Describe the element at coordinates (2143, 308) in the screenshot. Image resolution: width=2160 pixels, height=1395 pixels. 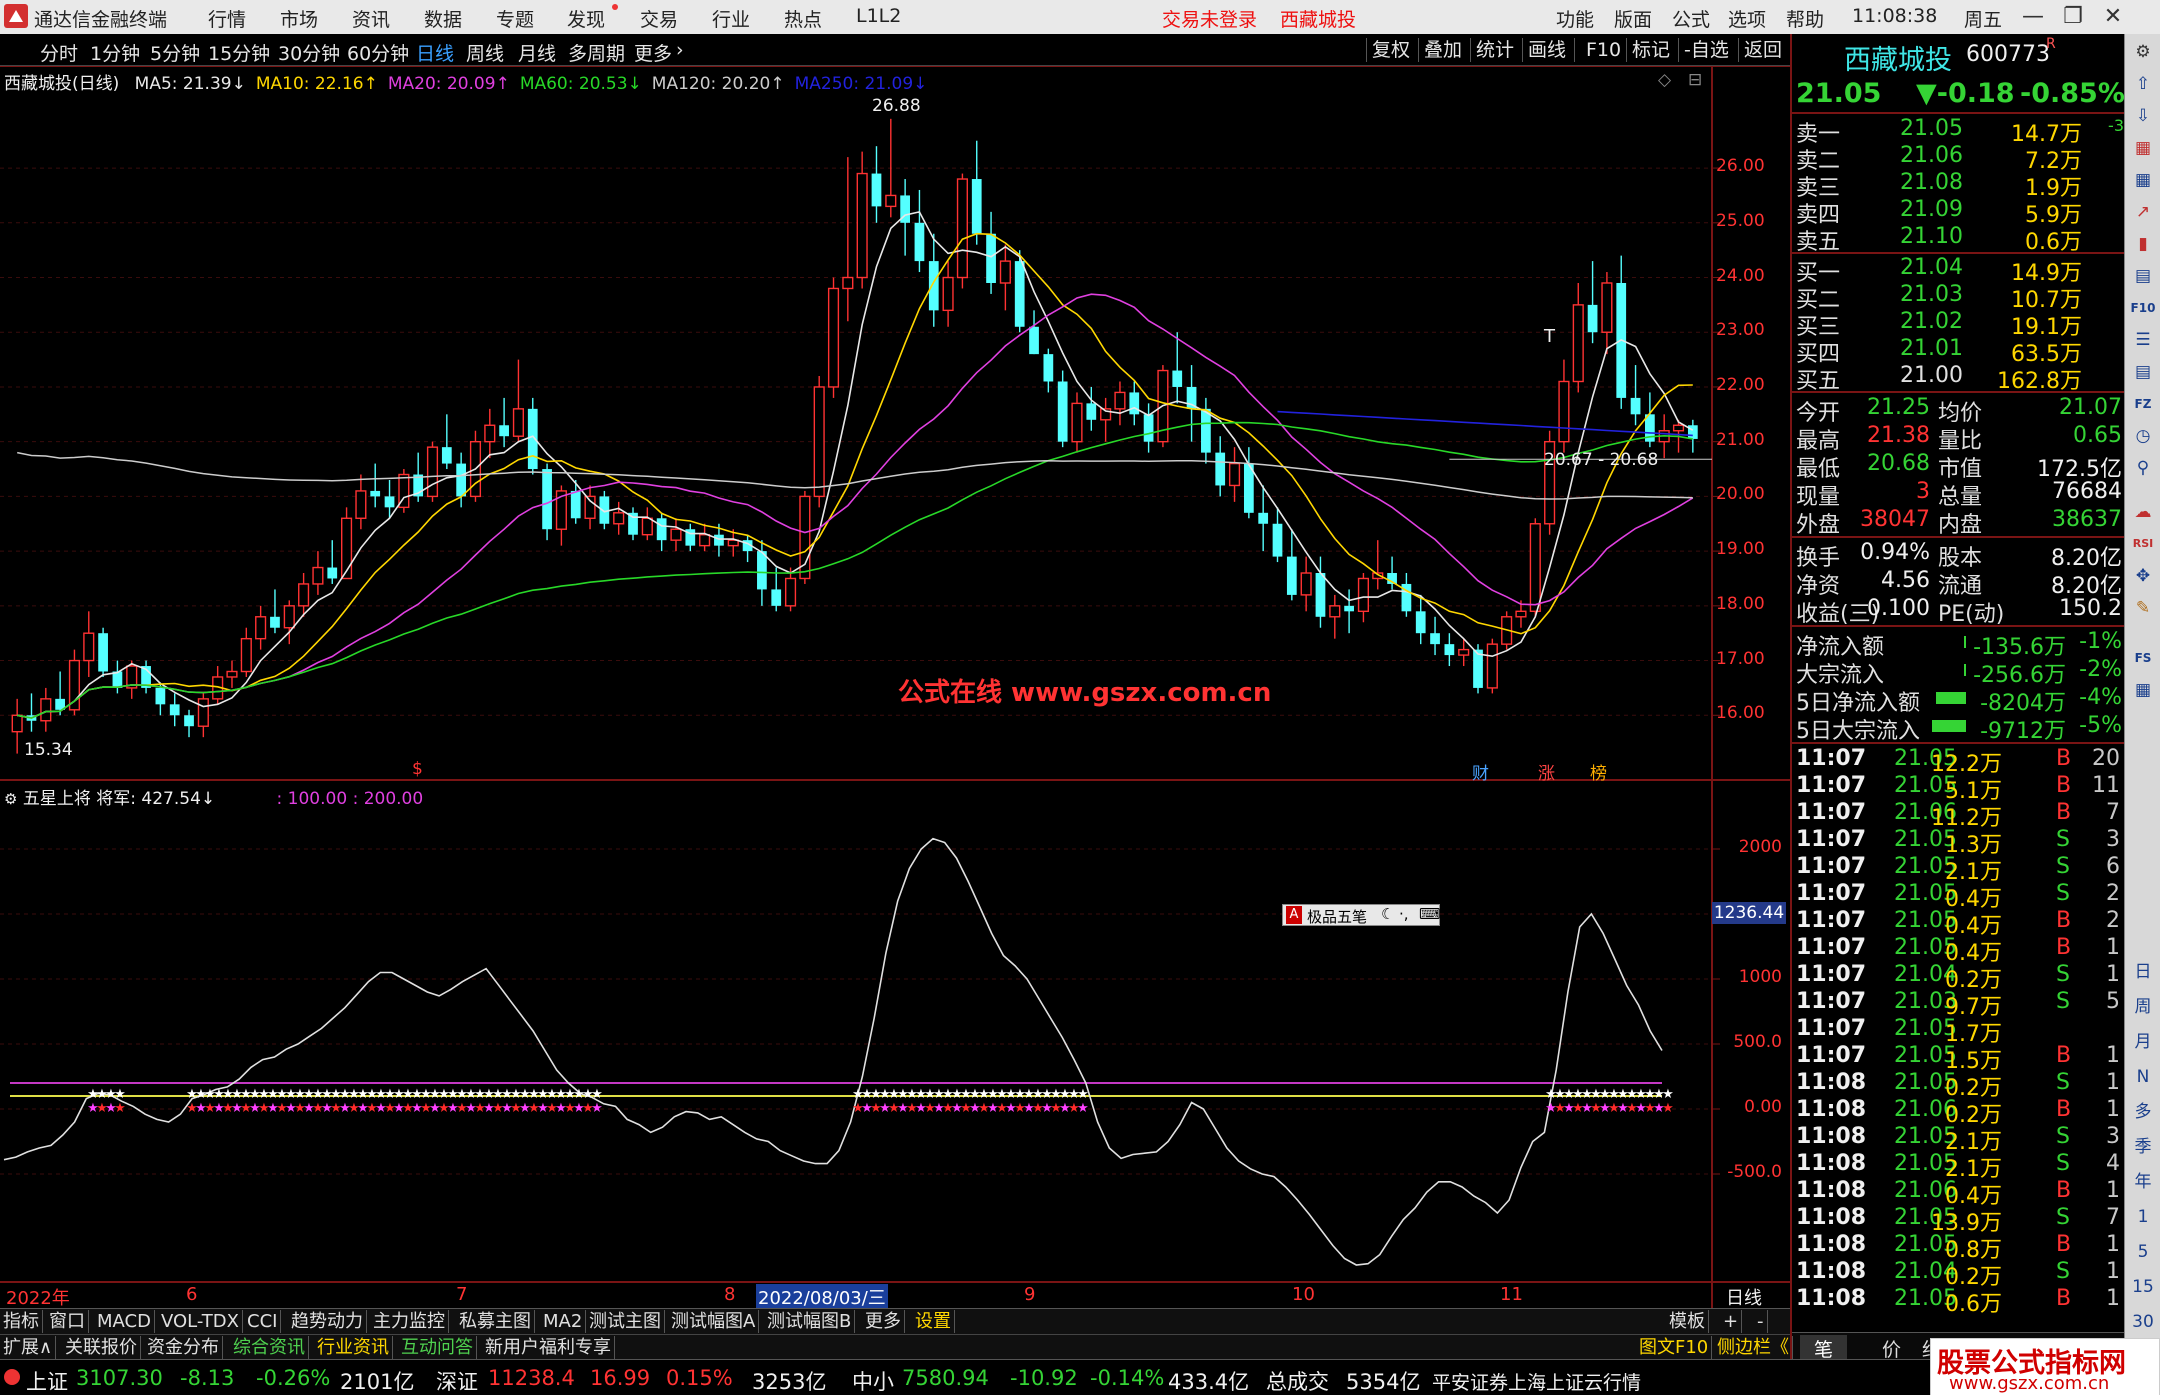
I see `f10-text-icon: F10` at that location.